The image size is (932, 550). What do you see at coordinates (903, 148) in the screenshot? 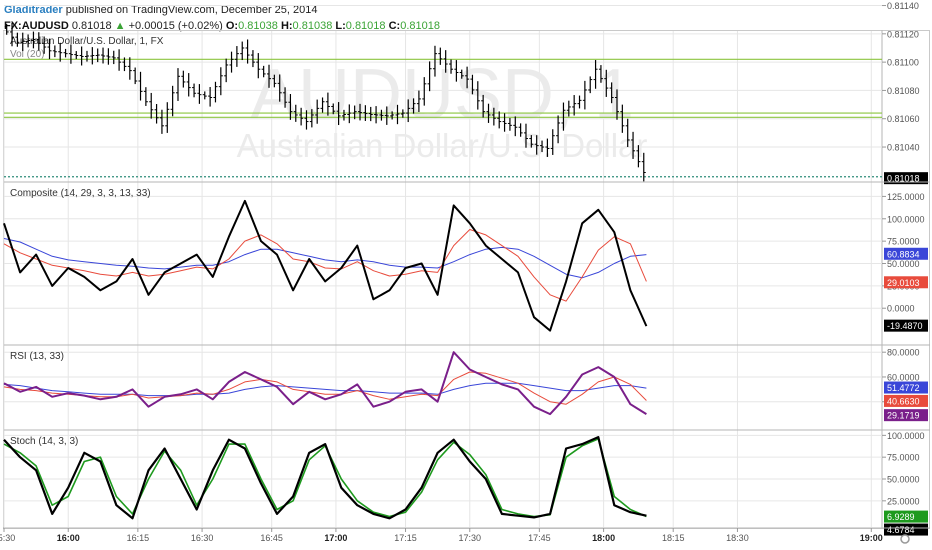
I see `y-tick-label: 0.81040` at bounding box center [903, 148].